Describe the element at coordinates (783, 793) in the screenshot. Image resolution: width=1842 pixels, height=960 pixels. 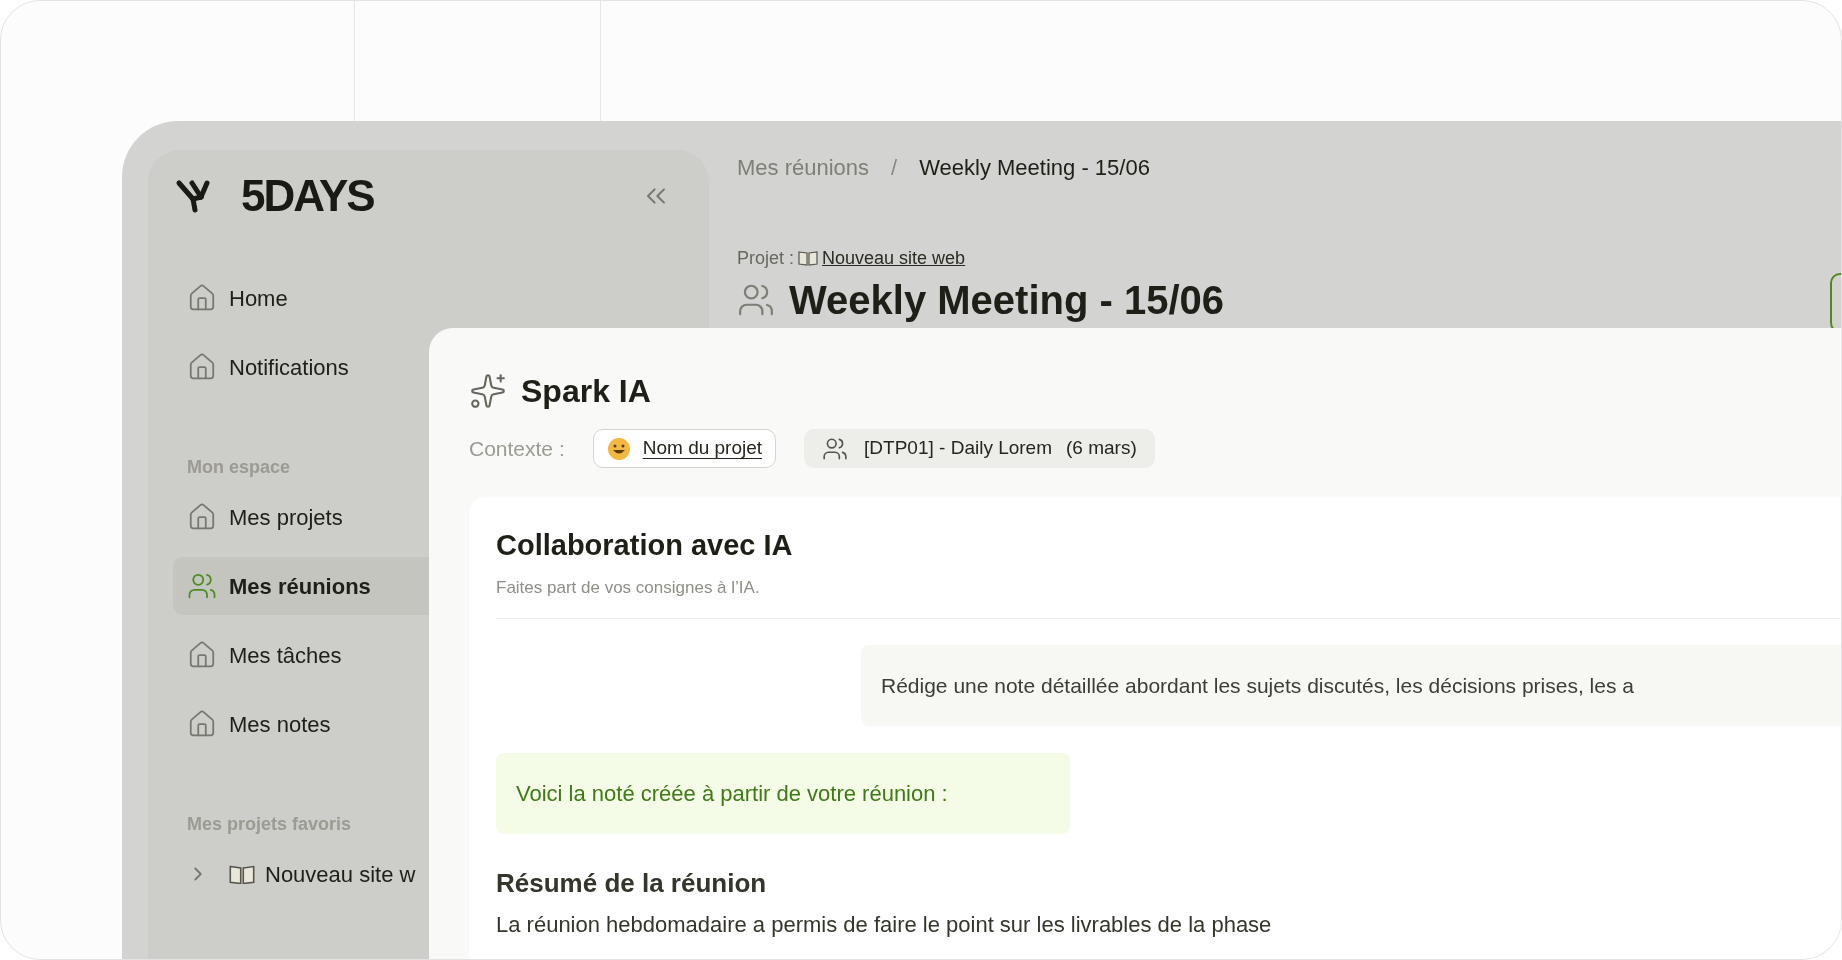
I see `assistant-message: Voici la noté créée à partir de votre réunion :` at that location.